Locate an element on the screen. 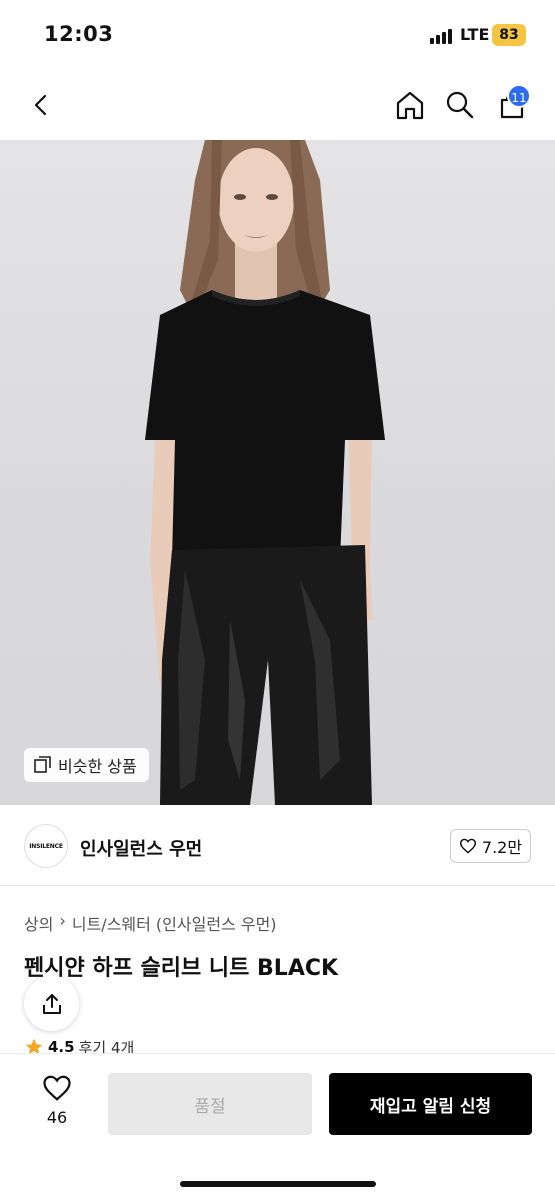 The height and width of the screenshot is (1200, 555). brand-logo: INSILENCE is located at coordinates (46, 846).